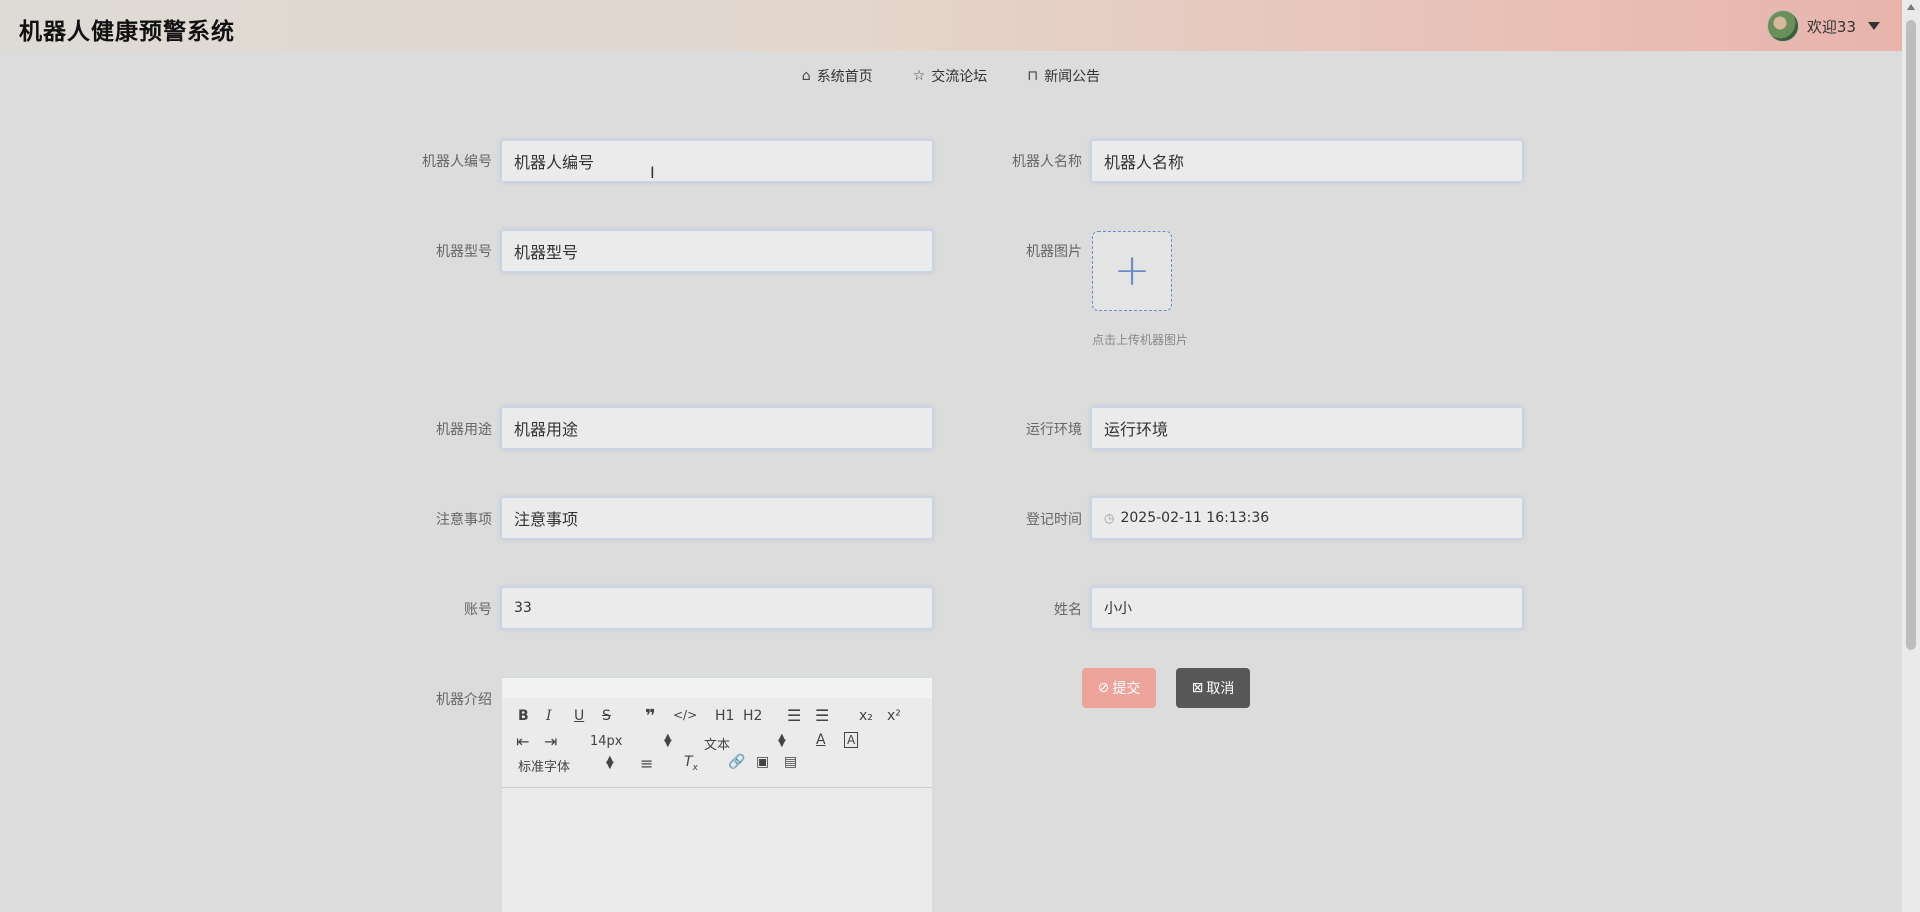 The width and height of the screenshot is (1920, 912). I want to click on caret-down-icon, so click(1874, 26).